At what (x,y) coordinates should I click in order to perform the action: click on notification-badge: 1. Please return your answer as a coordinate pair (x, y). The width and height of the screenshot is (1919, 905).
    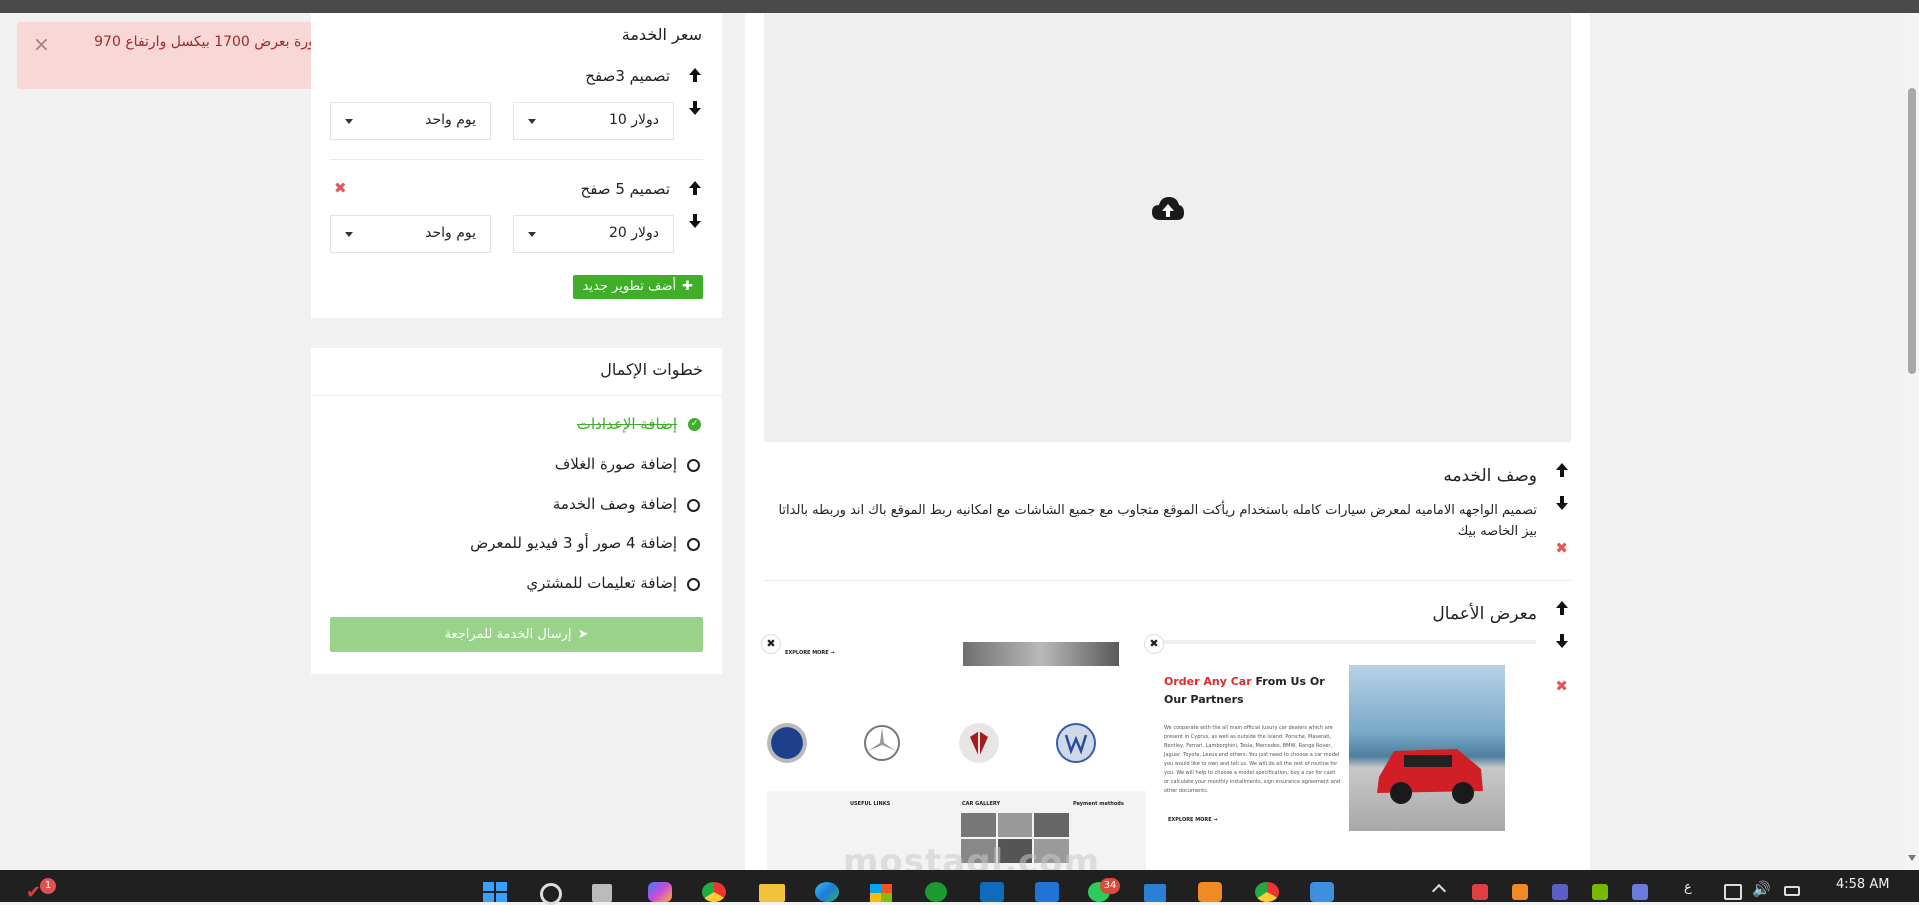
    Looking at the image, I should click on (48, 886).